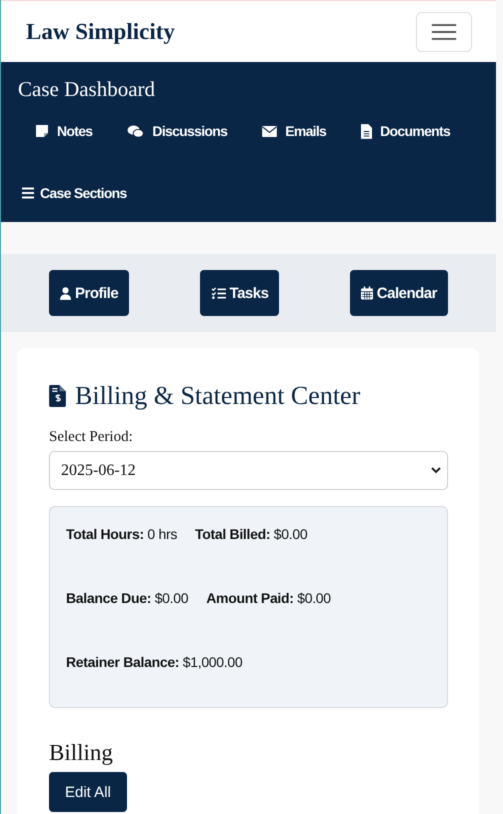  Describe the element at coordinates (57, 396) in the screenshot. I see `invoice-icon` at that location.